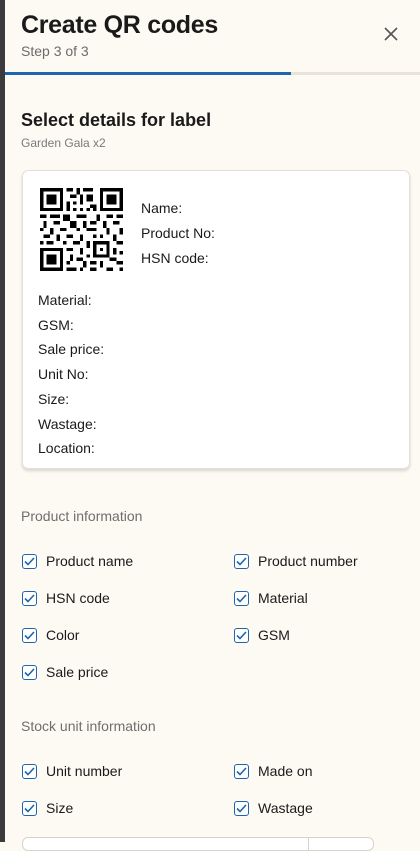 This screenshot has height=851, width=420. Describe the element at coordinates (198, 844) in the screenshot. I see `footer-control-partial` at that location.